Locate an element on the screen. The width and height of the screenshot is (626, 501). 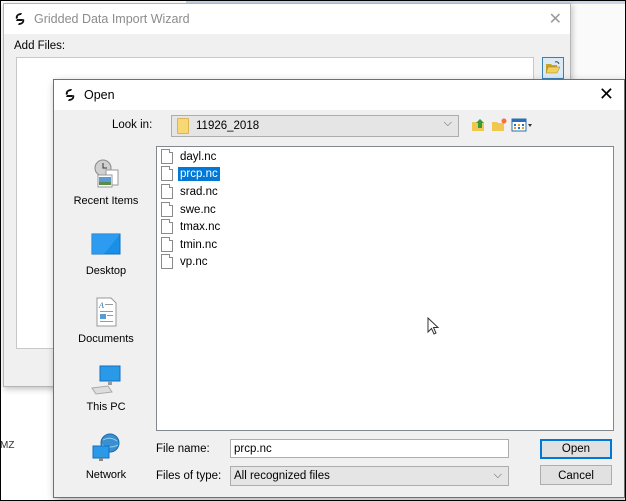
documents-icon: A is located at coordinates (106, 312).